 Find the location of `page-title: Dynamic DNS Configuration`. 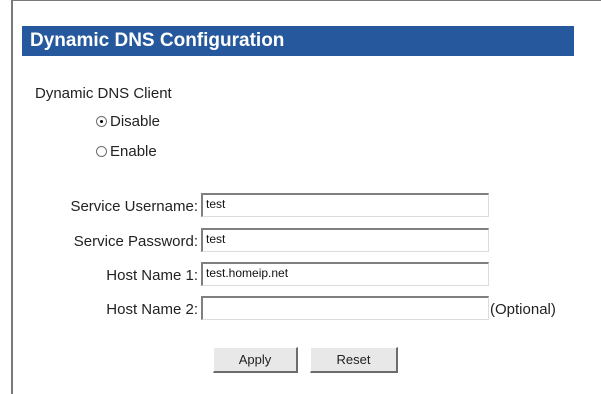

page-title: Dynamic DNS Configuration is located at coordinates (157, 40).